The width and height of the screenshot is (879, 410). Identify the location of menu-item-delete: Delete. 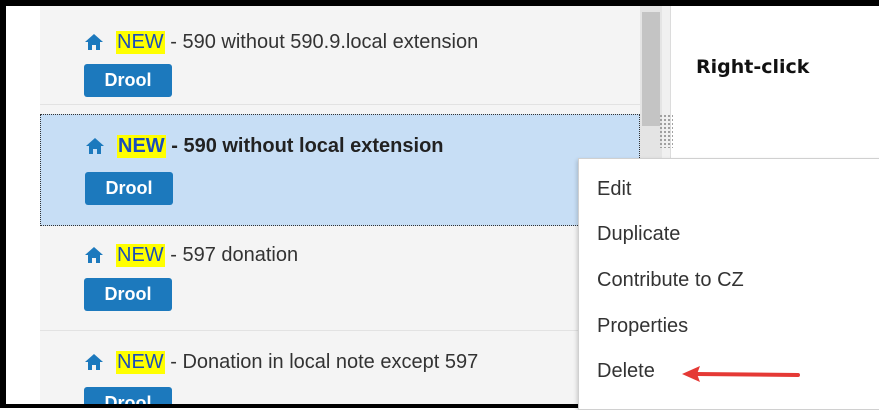
(626, 371).